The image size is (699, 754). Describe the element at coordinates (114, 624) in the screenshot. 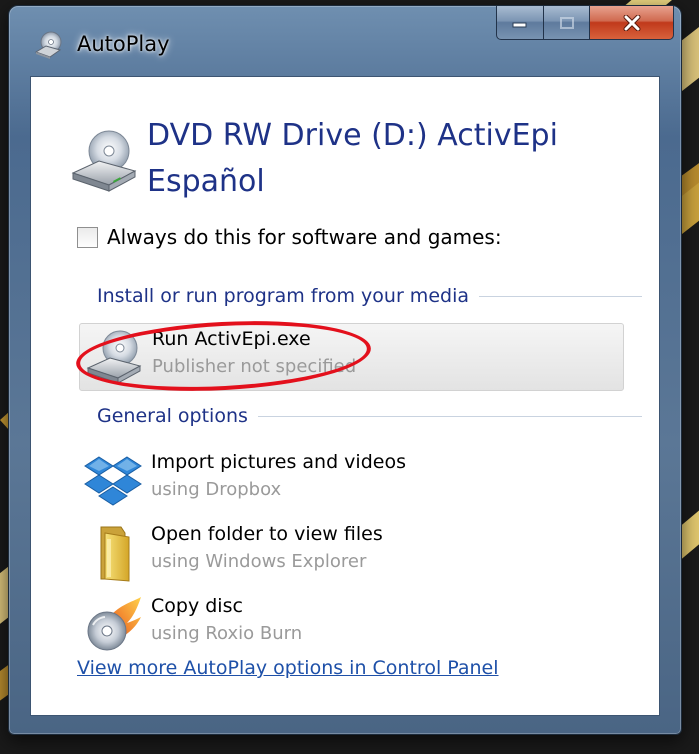

I see `roxio-burn-icon` at that location.